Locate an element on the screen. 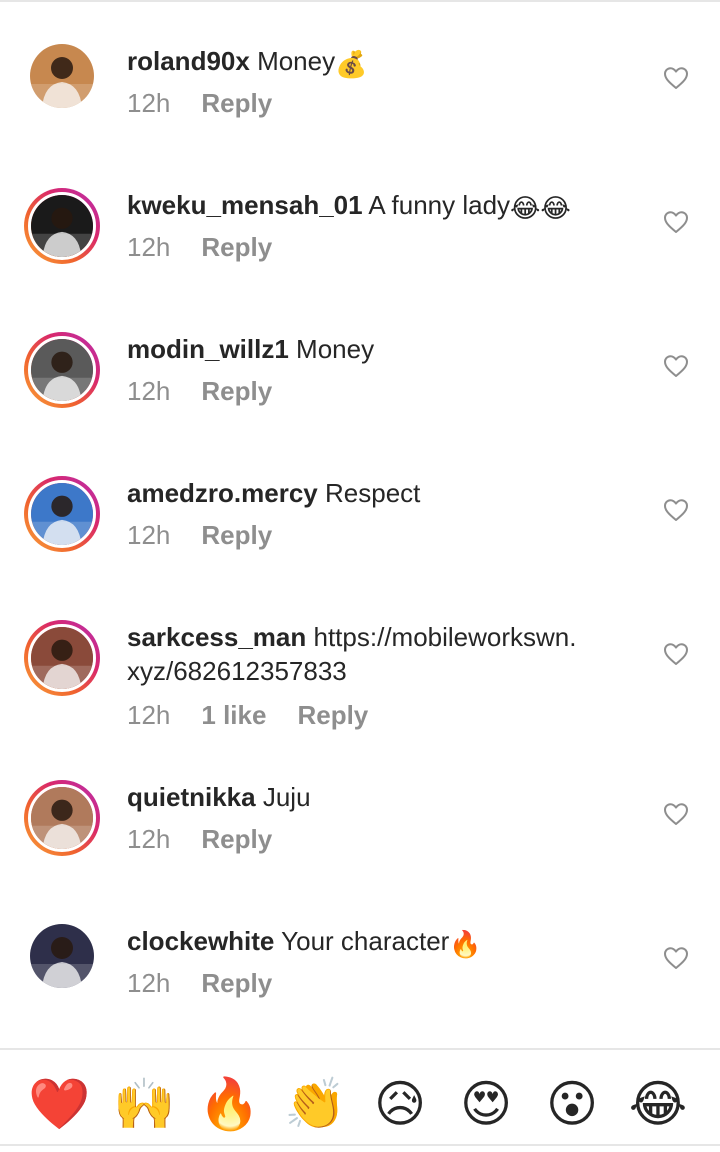 This screenshot has width=720, height=1152. comment-body: Respect is located at coordinates (373, 493).